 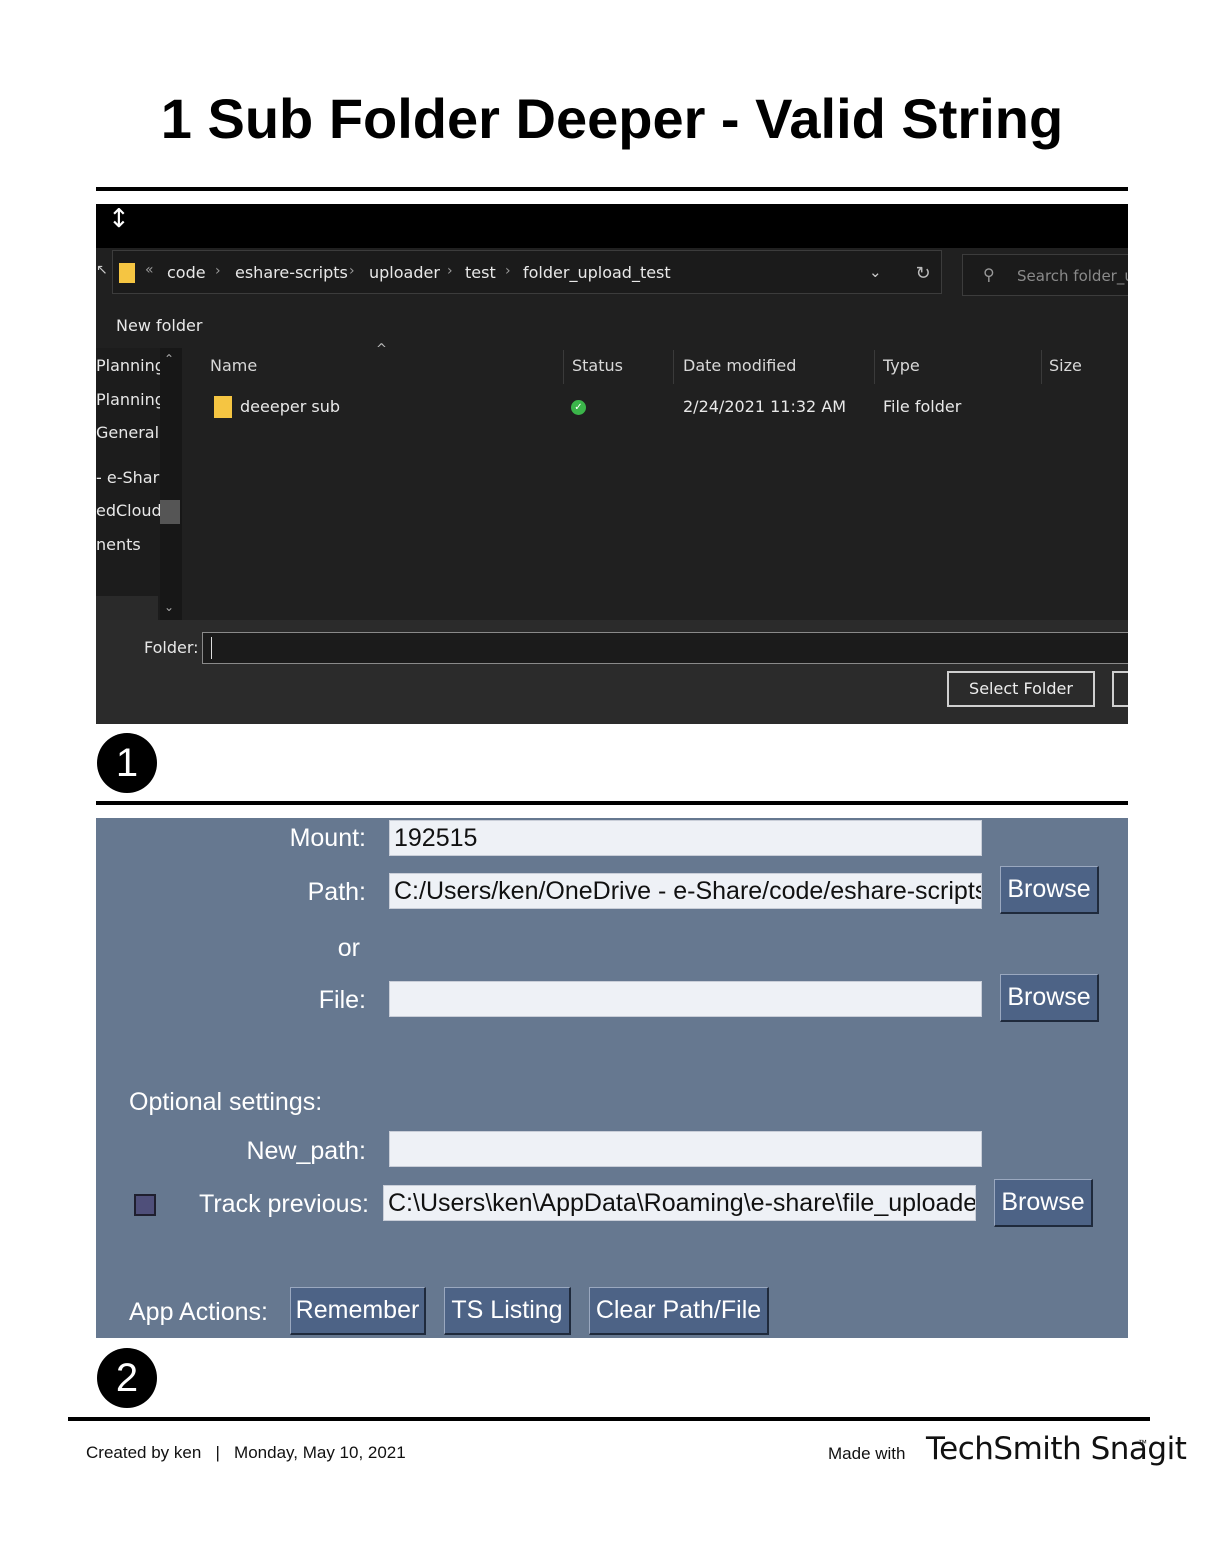 What do you see at coordinates (612, 803) in the screenshot?
I see `section-divider` at bounding box center [612, 803].